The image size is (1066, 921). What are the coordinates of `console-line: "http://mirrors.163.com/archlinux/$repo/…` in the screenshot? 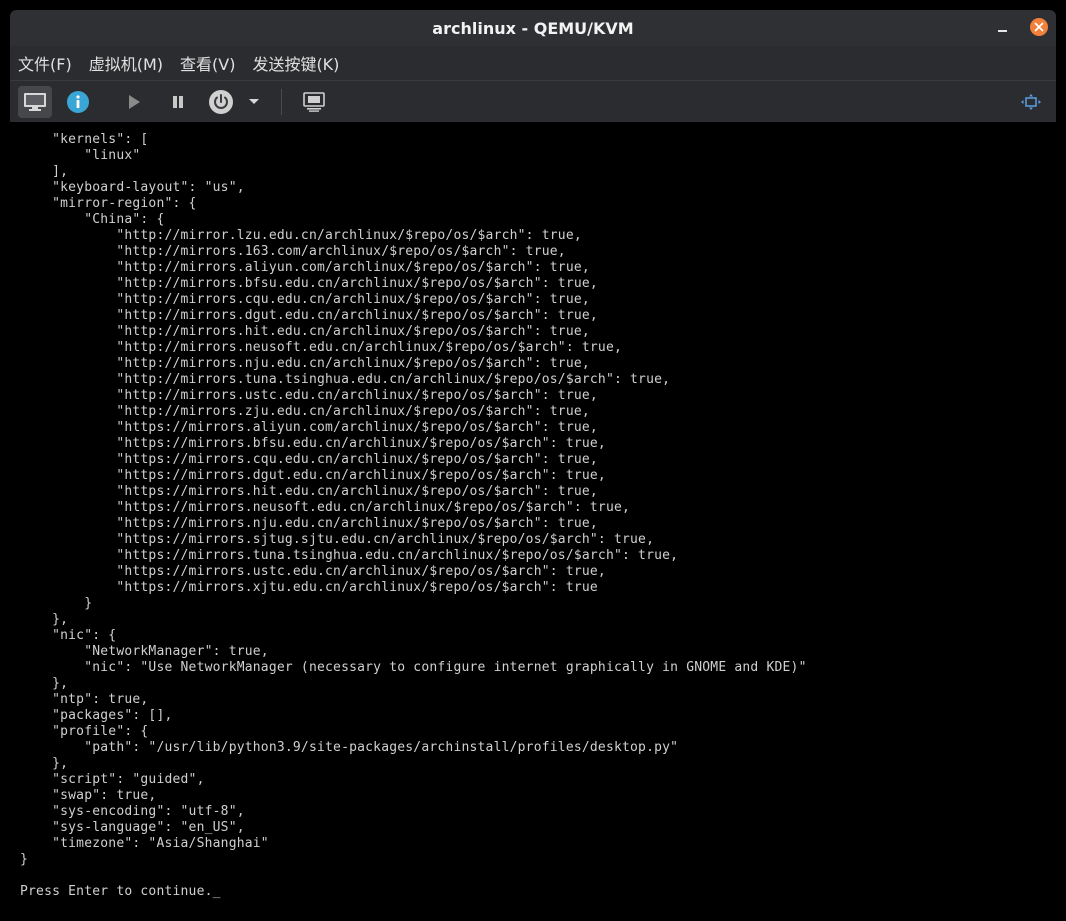 It's located at (293, 251).